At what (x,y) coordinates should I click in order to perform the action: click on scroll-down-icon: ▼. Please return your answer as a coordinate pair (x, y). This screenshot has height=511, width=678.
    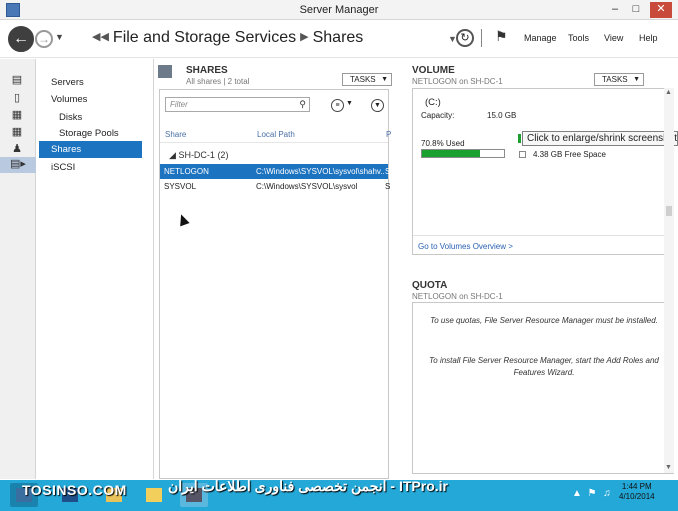
    Looking at the image, I should click on (668, 467).